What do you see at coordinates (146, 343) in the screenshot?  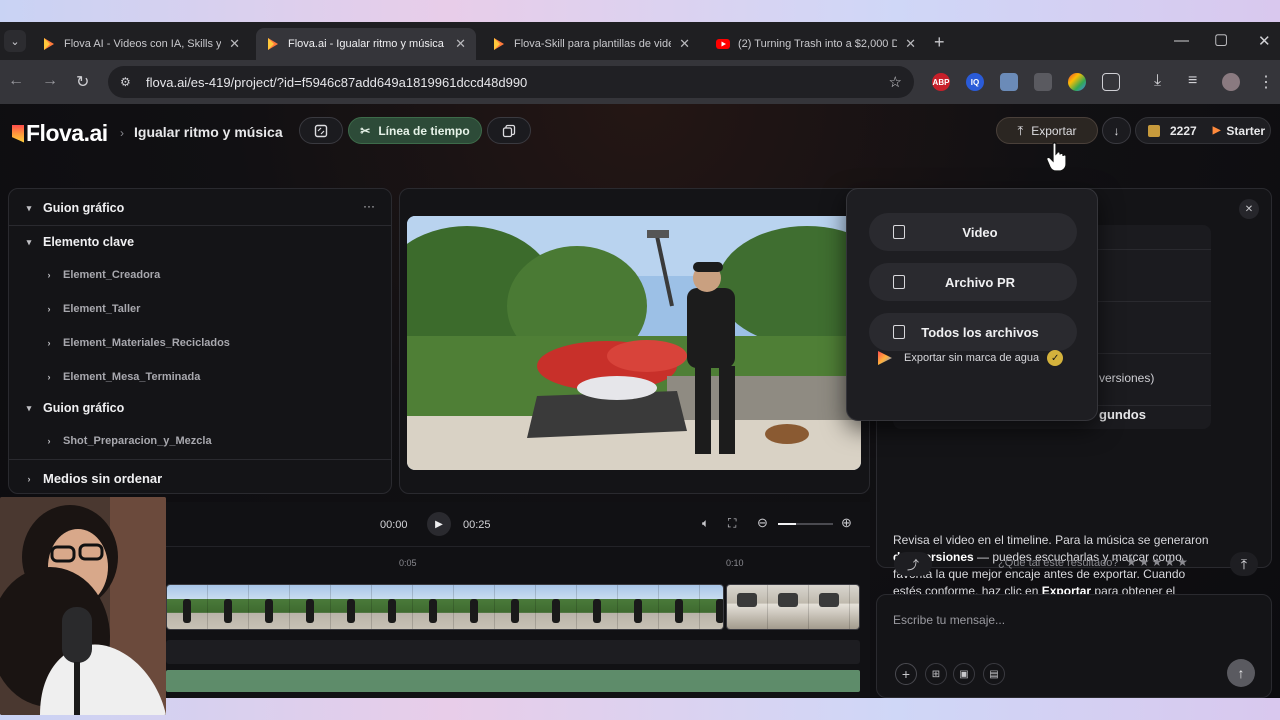 I see `tree-item-label: Element_Materiales_Reciclados` at bounding box center [146, 343].